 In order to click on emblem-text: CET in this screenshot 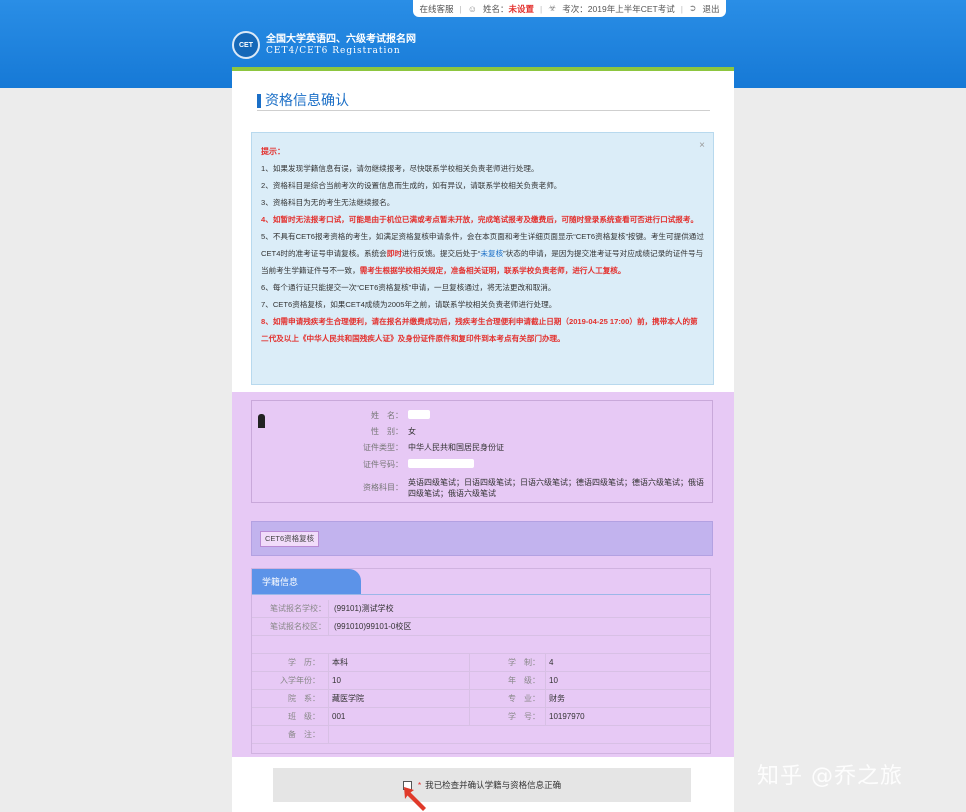, I will do `click(246, 45)`.